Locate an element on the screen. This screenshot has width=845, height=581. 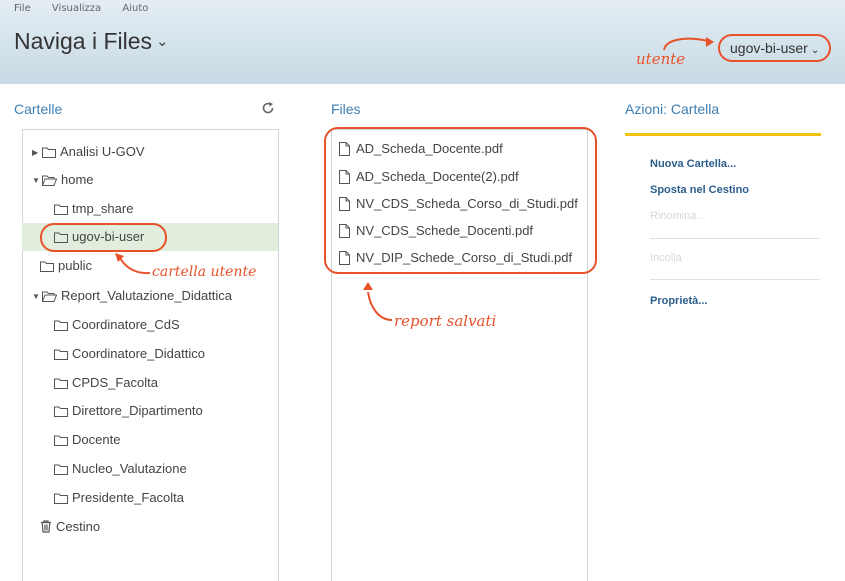
annotation-user-folder: cartella utente is located at coordinates (204, 272).